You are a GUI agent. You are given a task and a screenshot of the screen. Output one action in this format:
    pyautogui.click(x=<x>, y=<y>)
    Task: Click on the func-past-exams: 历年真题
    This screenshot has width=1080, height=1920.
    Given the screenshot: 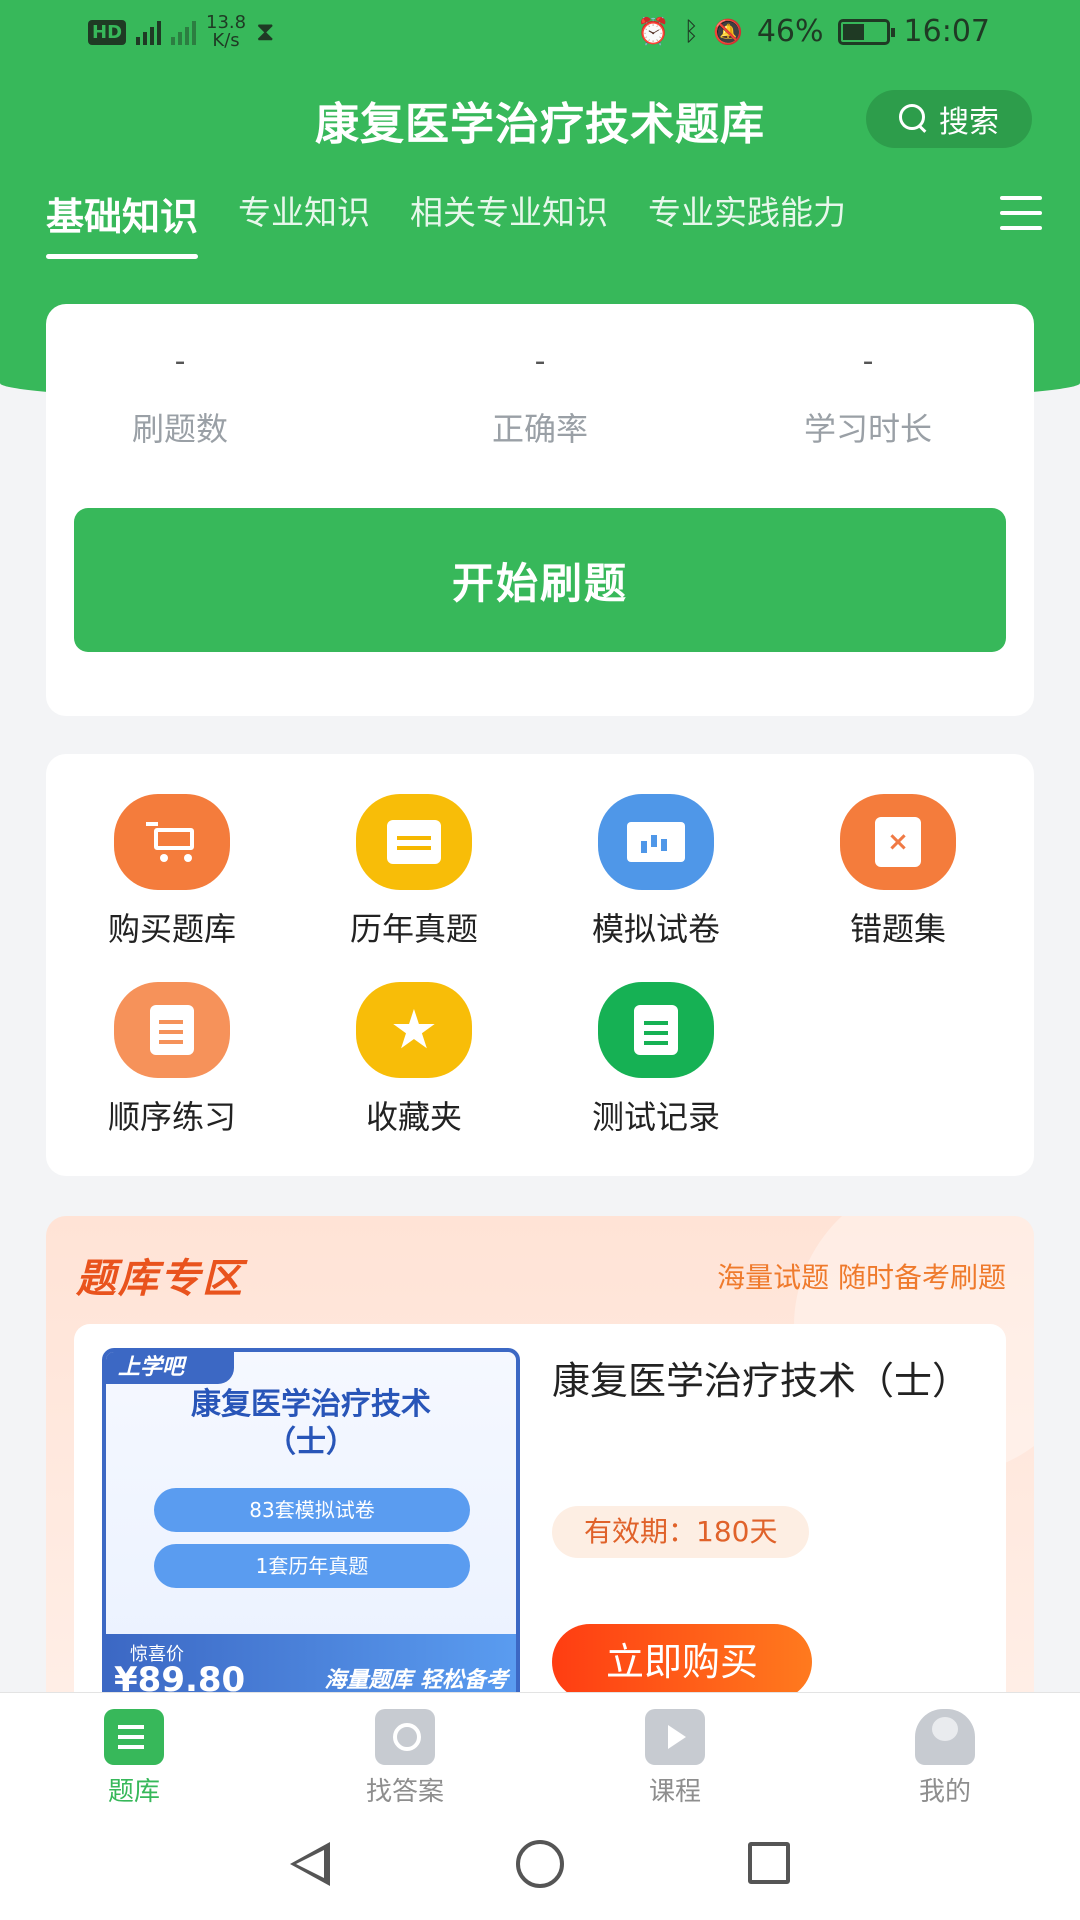 What is the action you would take?
    pyautogui.click(x=414, y=872)
    